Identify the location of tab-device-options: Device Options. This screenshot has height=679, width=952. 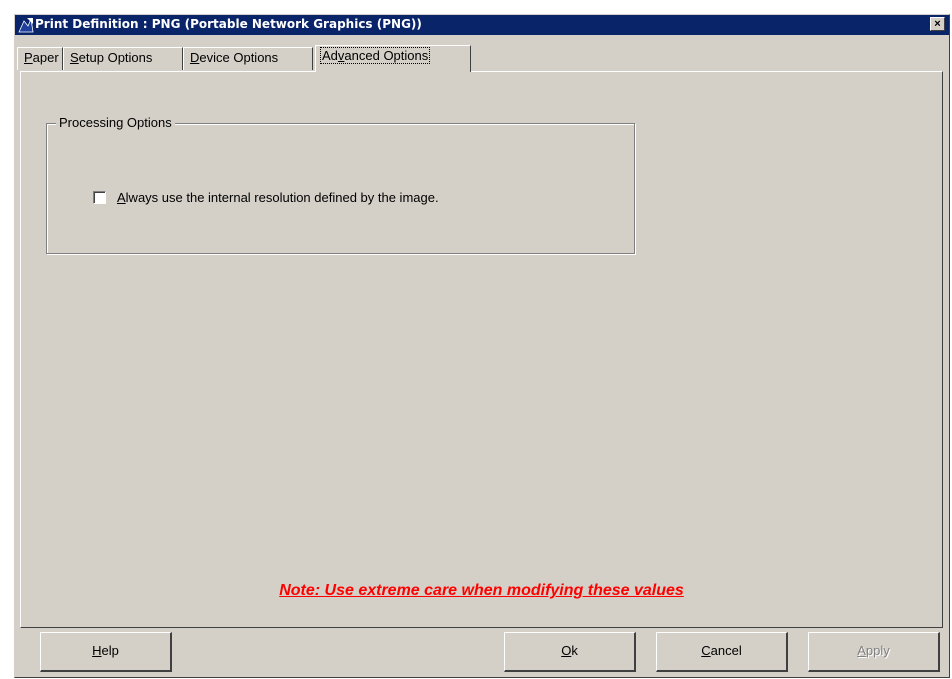
(248, 58).